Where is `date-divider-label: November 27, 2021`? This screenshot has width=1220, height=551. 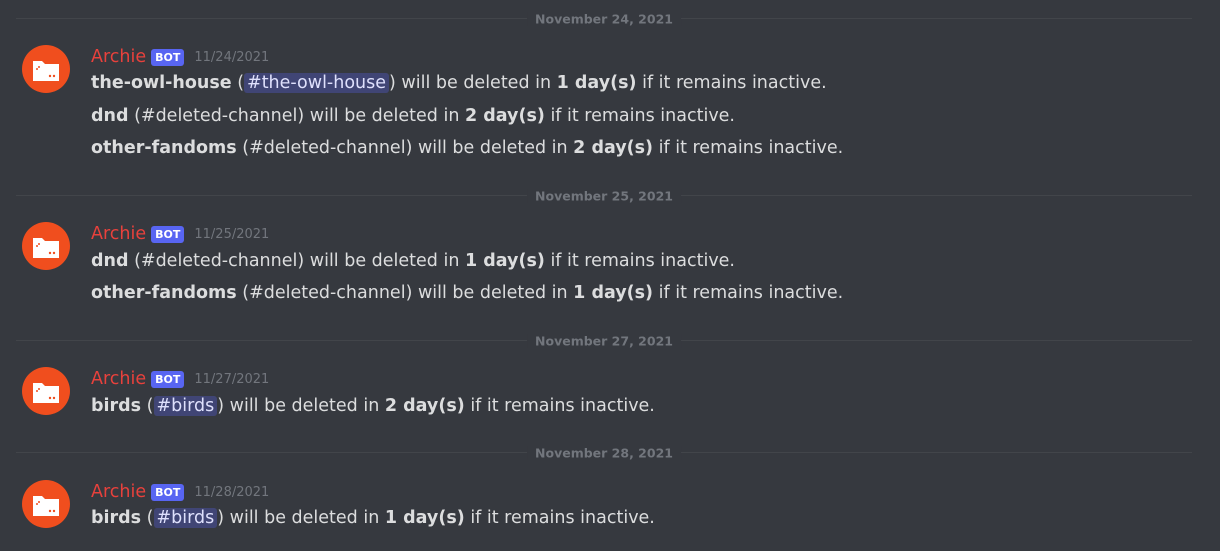
date-divider-label: November 27, 2021 is located at coordinates (604, 341).